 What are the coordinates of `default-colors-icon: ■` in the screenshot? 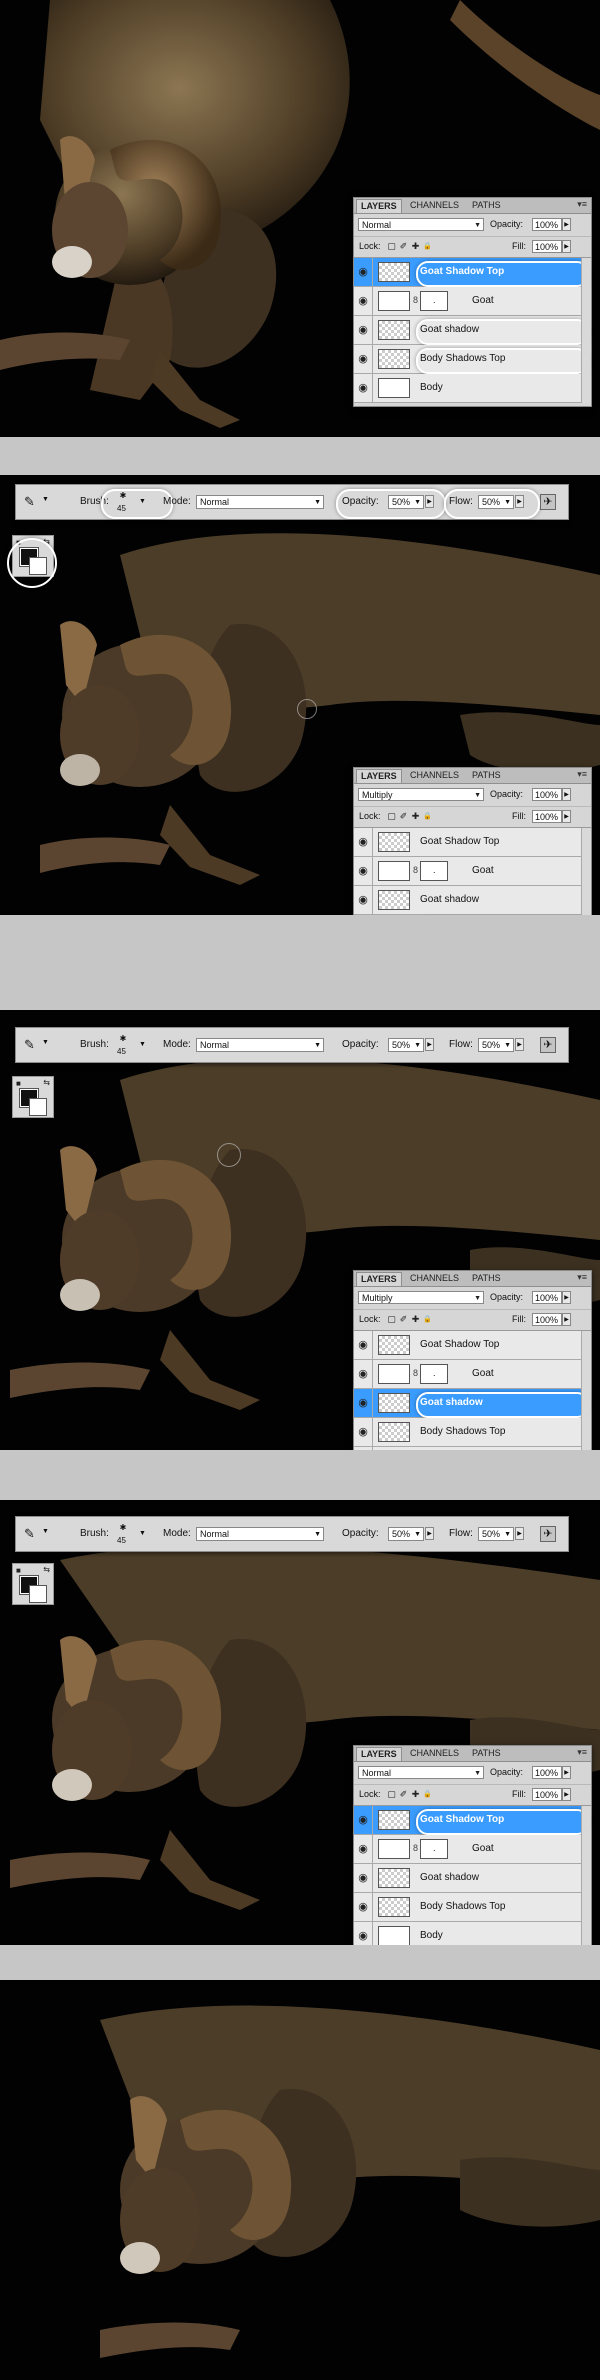 It's located at (18, 1570).